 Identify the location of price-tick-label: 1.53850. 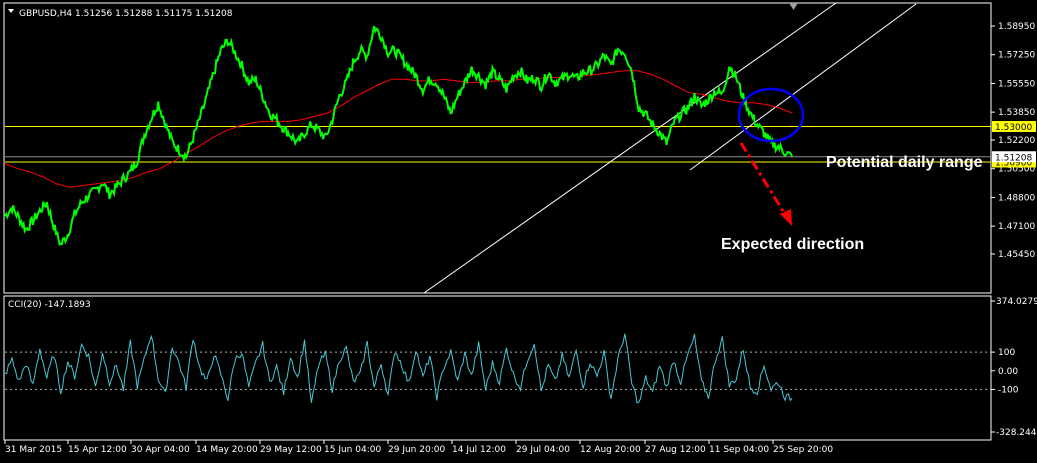
(1016, 113).